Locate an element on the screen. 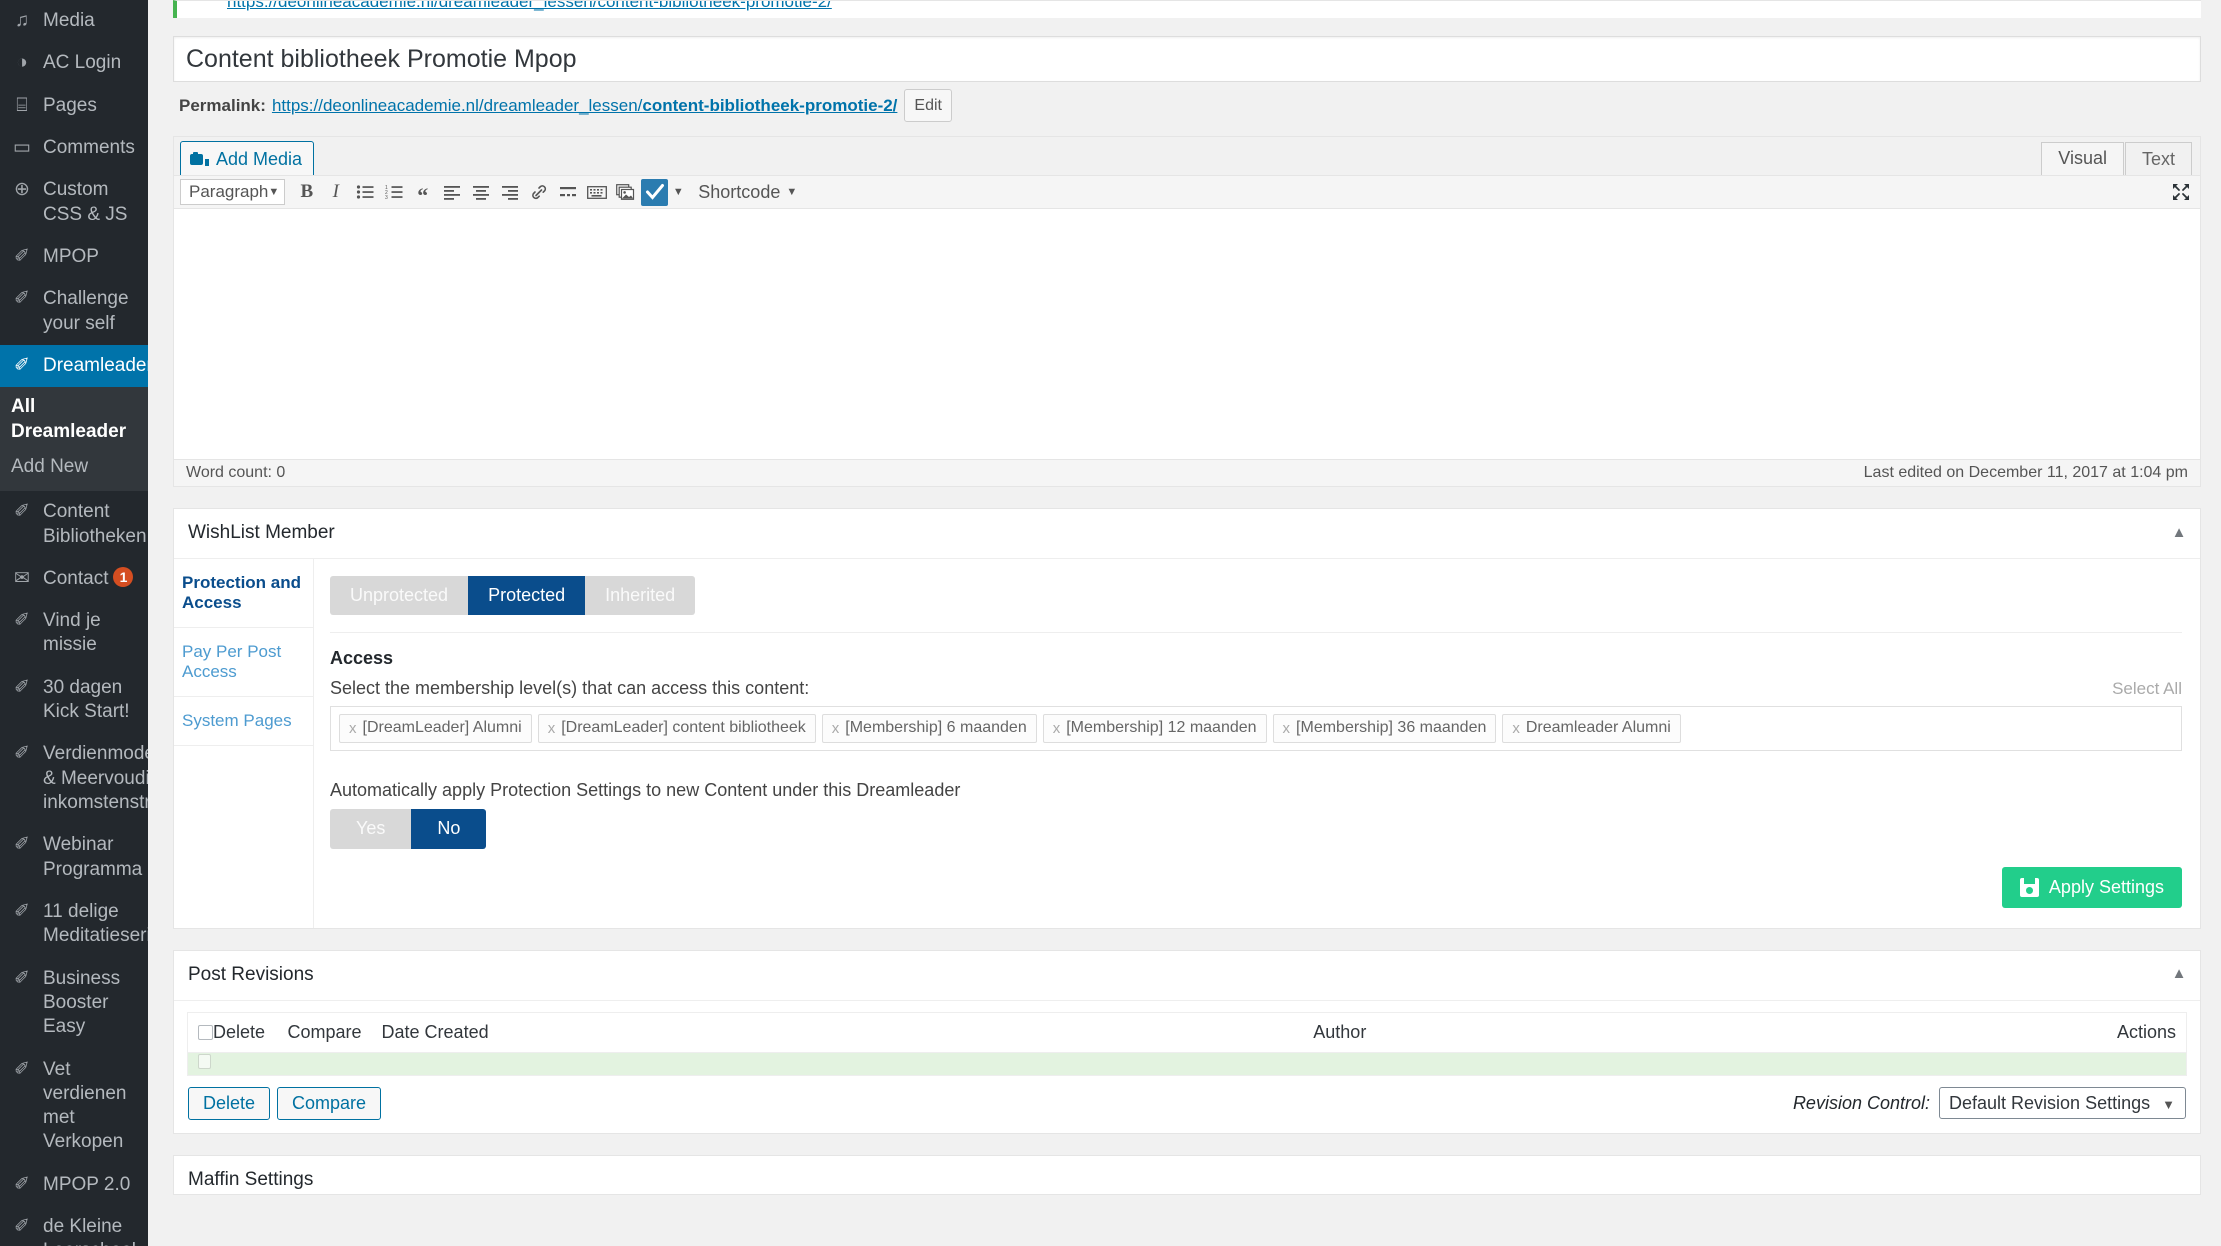  membership-level-tag: x [Membership] 36 maanden is located at coordinates (1384, 729).